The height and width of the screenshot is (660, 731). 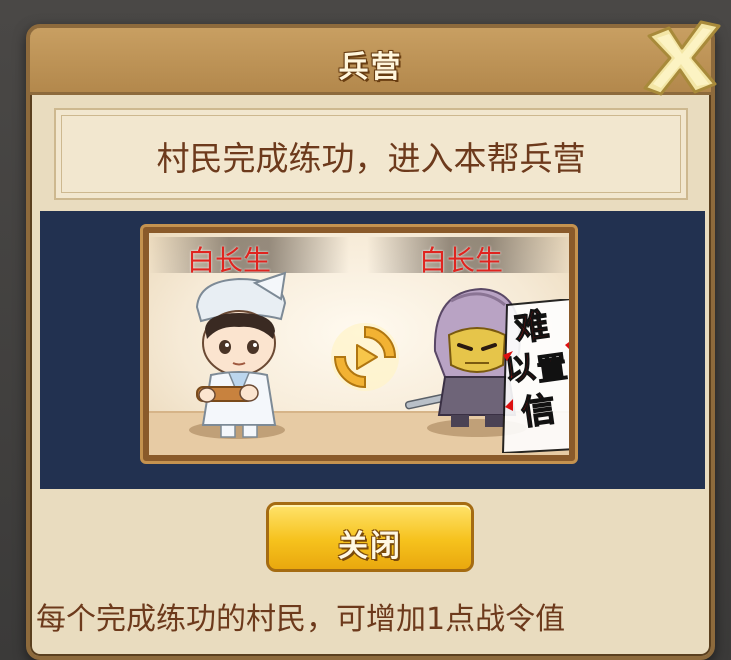 What do you see at coordinates (370, 546) in the screenshot?
I see `close-button-label: 关闭` at bounding box center [370, 546].